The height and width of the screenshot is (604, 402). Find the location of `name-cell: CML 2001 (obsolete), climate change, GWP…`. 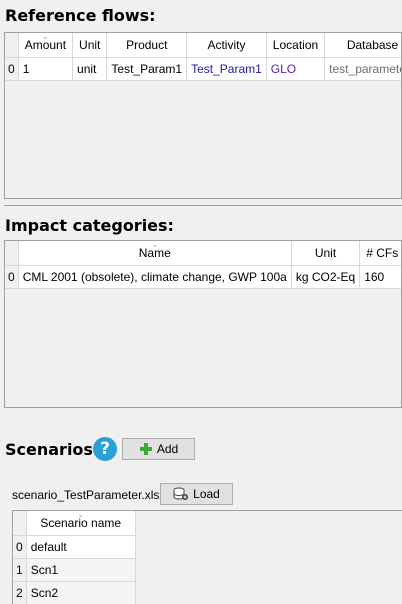

name-cell: CML 2001 (obsolete), climate change, GWP… is located at coordinates (155, 277).